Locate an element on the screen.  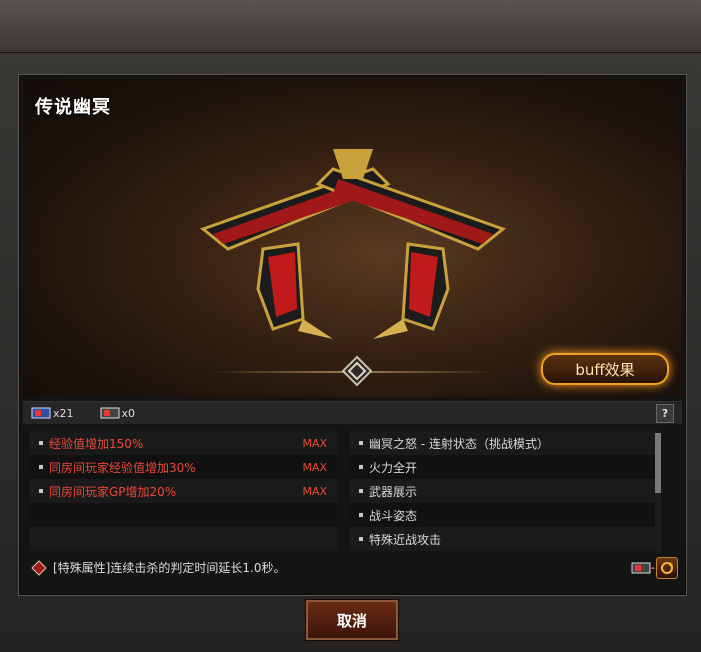
special-attribute: [特殊属性]连续击杀的判定时间延长1.0秒。 is located at coordinates (158, 567).